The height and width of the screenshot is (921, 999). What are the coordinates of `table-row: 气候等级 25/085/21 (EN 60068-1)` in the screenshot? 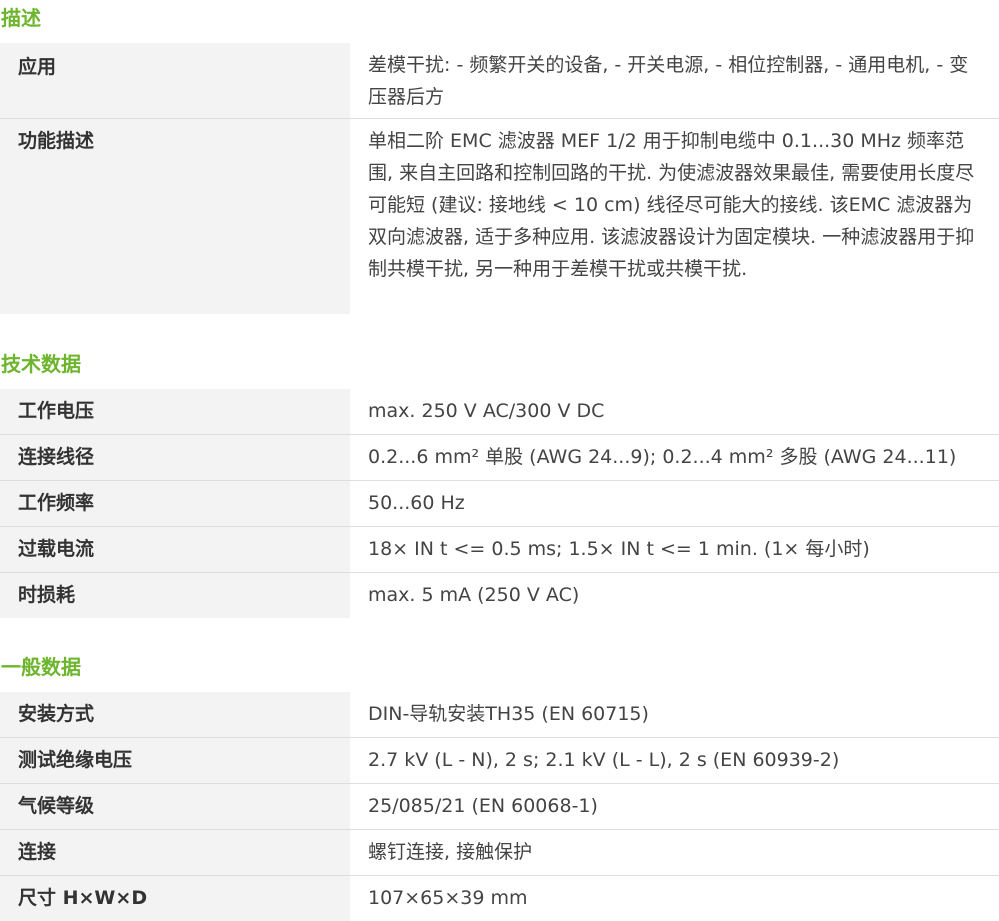 It's located at (499, 807).